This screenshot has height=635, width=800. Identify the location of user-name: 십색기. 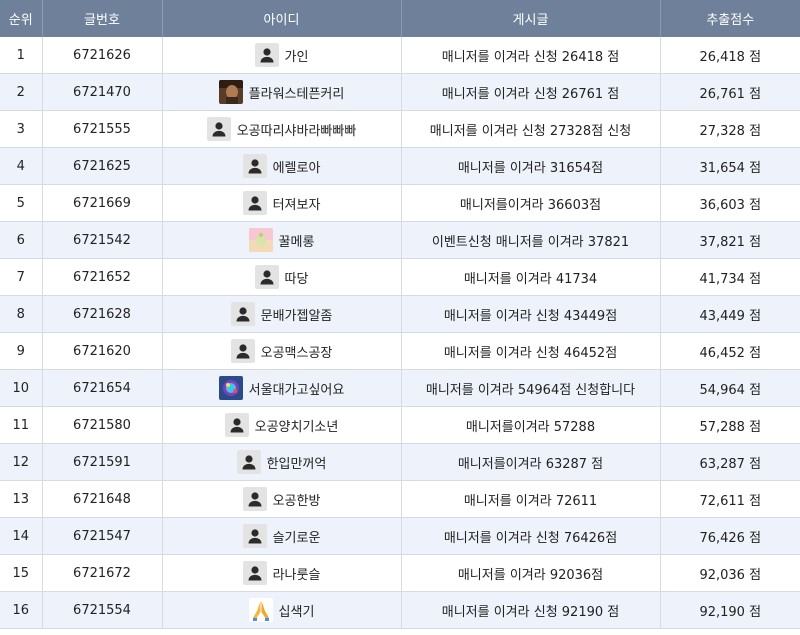
(297, 610).